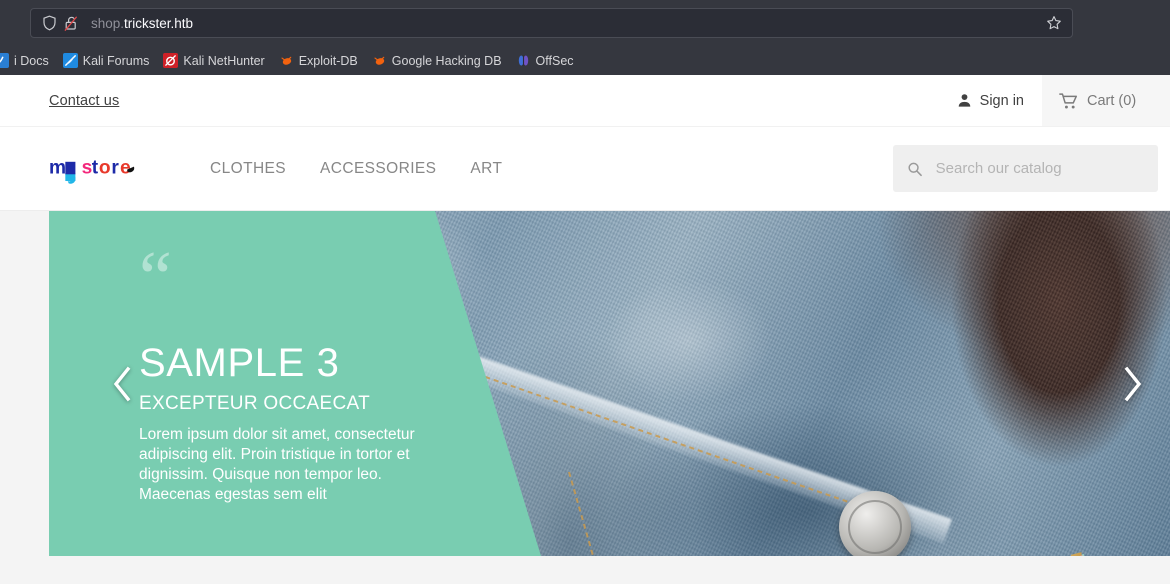 The image size is (1170, 584). I want to click on user-icon, so click(964, 100).